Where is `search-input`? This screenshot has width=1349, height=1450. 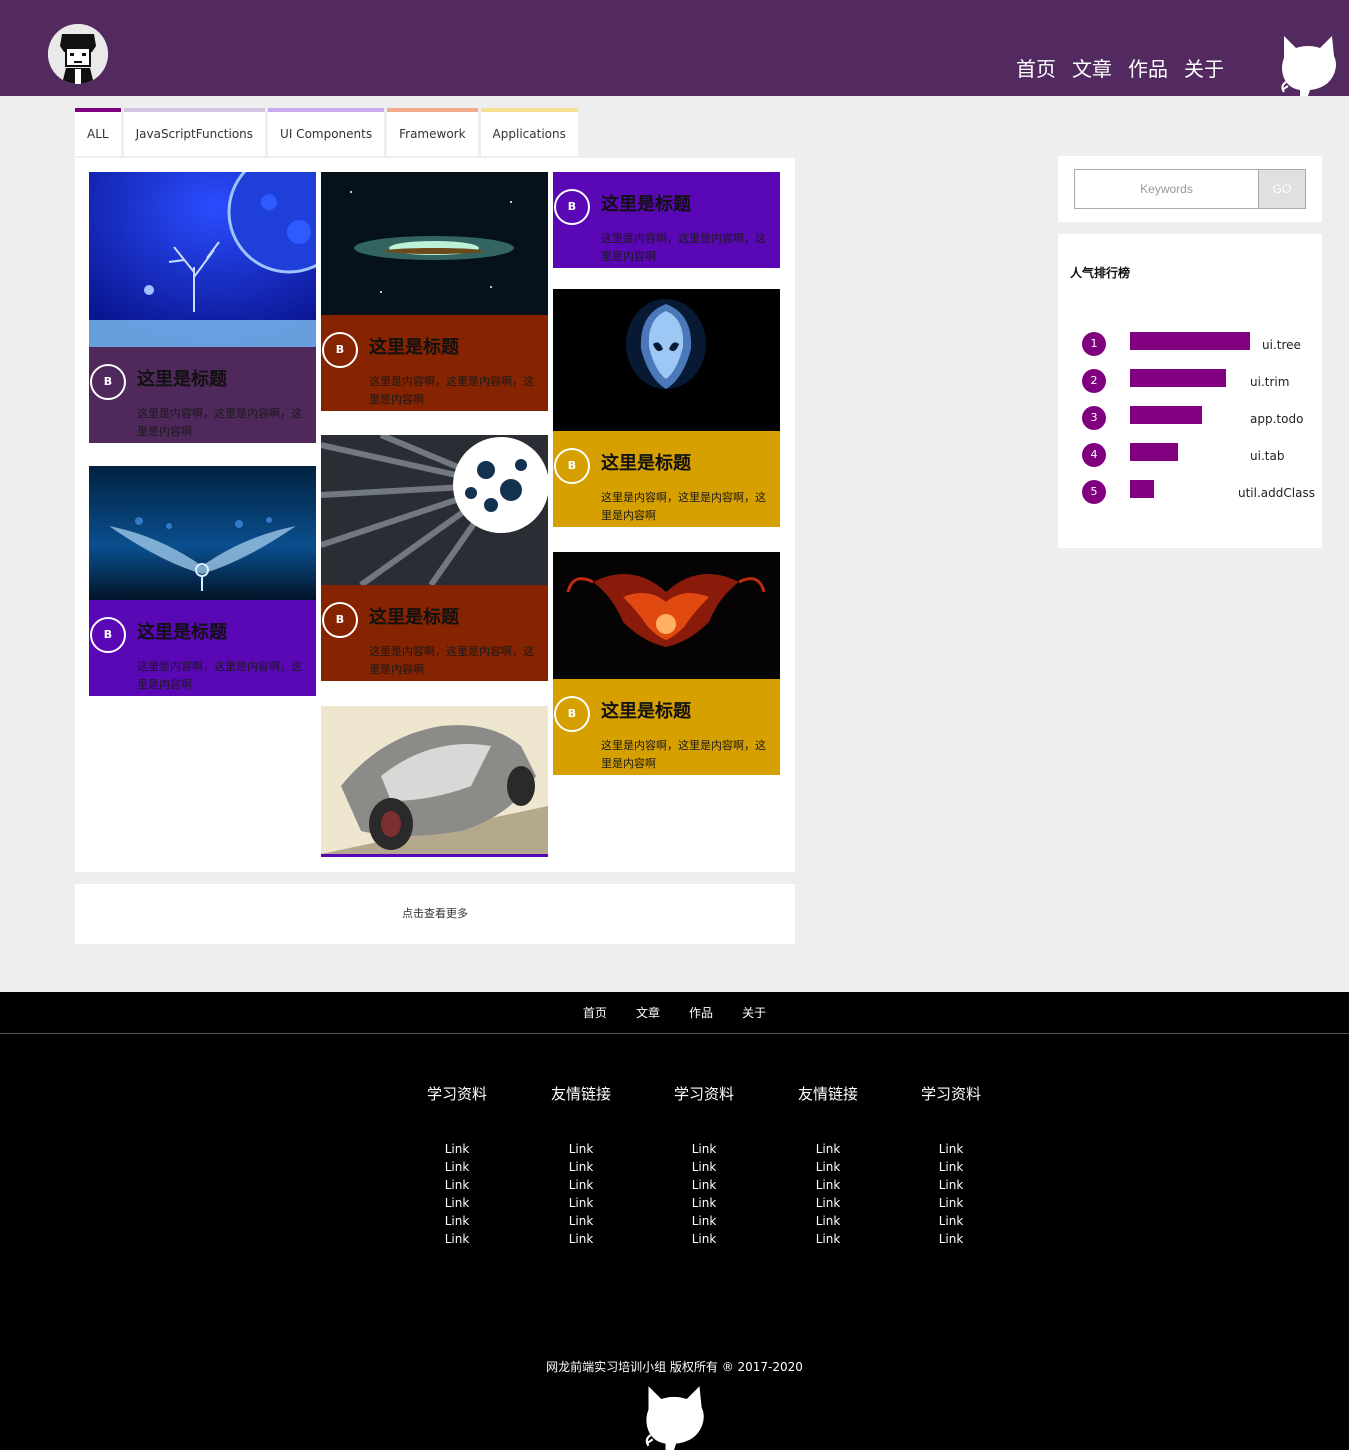
search-input is located at coordinates (1166, 189).